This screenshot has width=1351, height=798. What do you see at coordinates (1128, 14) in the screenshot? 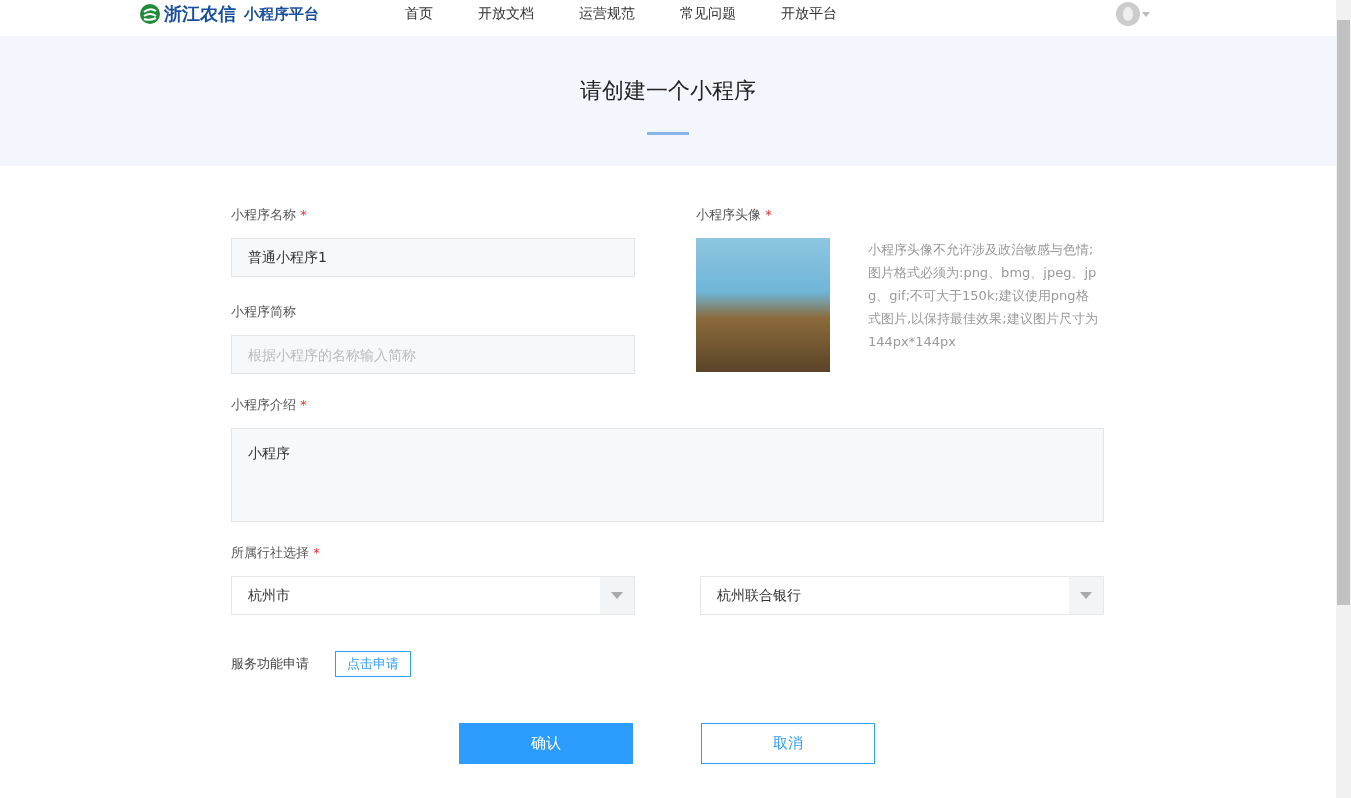
I see `avatar-icon` at bounding box center [1128, 14].